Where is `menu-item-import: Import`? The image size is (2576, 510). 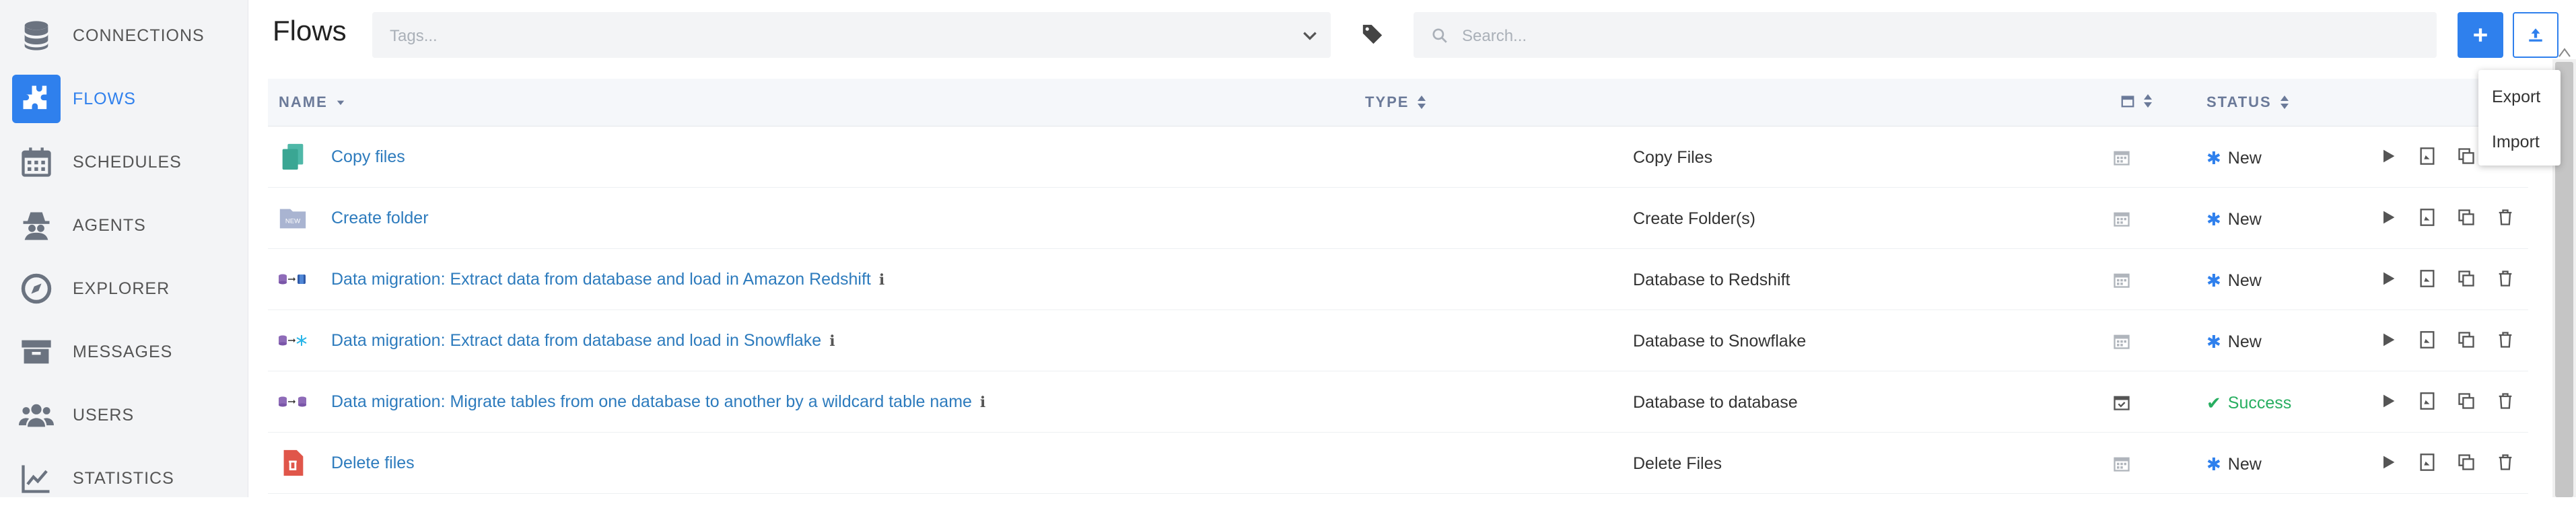 menu-item-import: Import is located at coordinates (2516, 143).